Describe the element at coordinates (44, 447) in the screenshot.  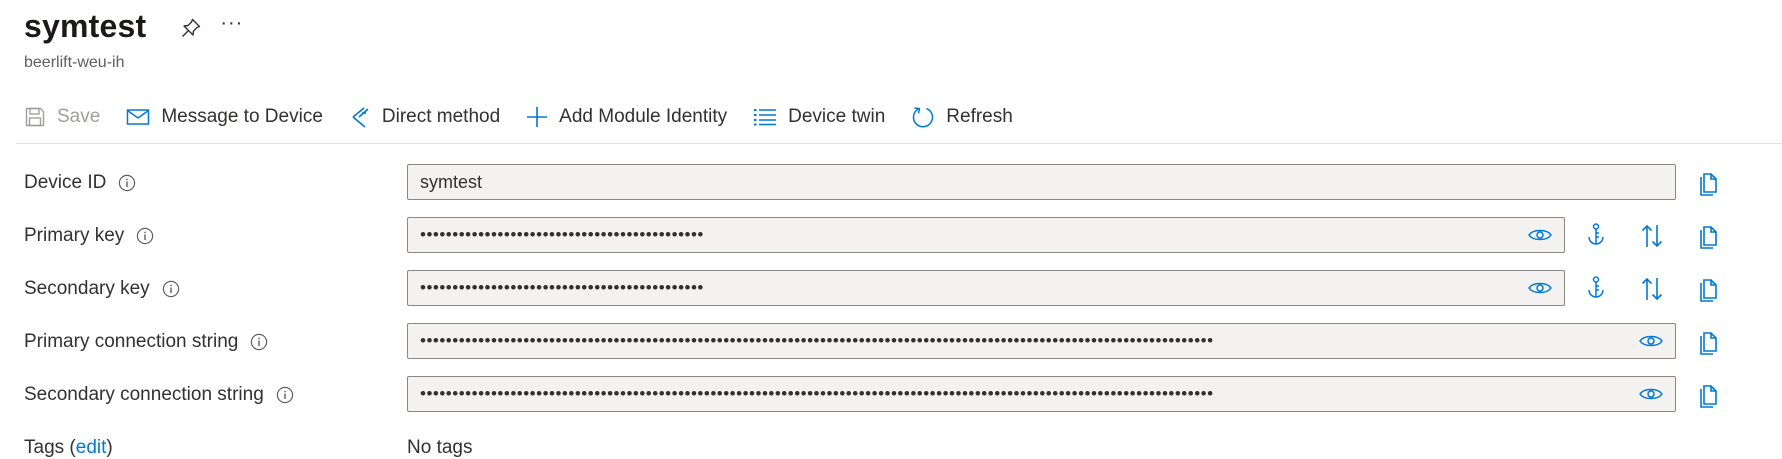
I see `tags-label-text: Tags` at that location.